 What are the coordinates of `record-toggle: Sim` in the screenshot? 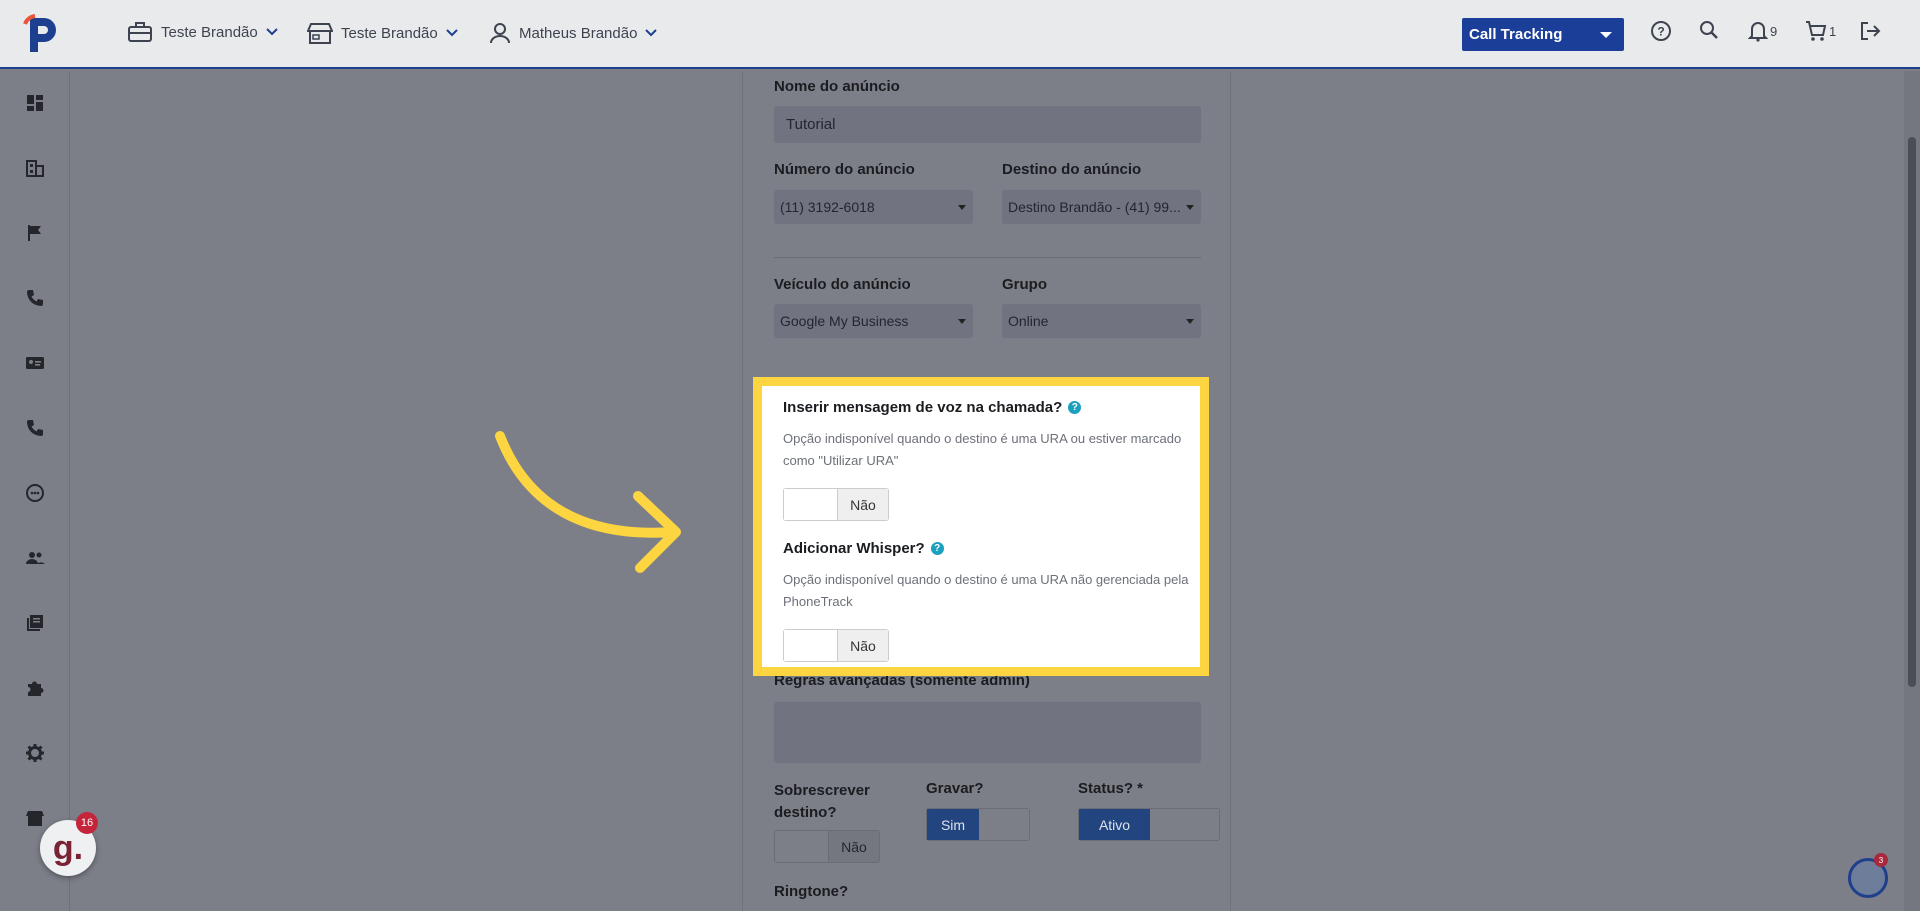 It's located at (978, 824).